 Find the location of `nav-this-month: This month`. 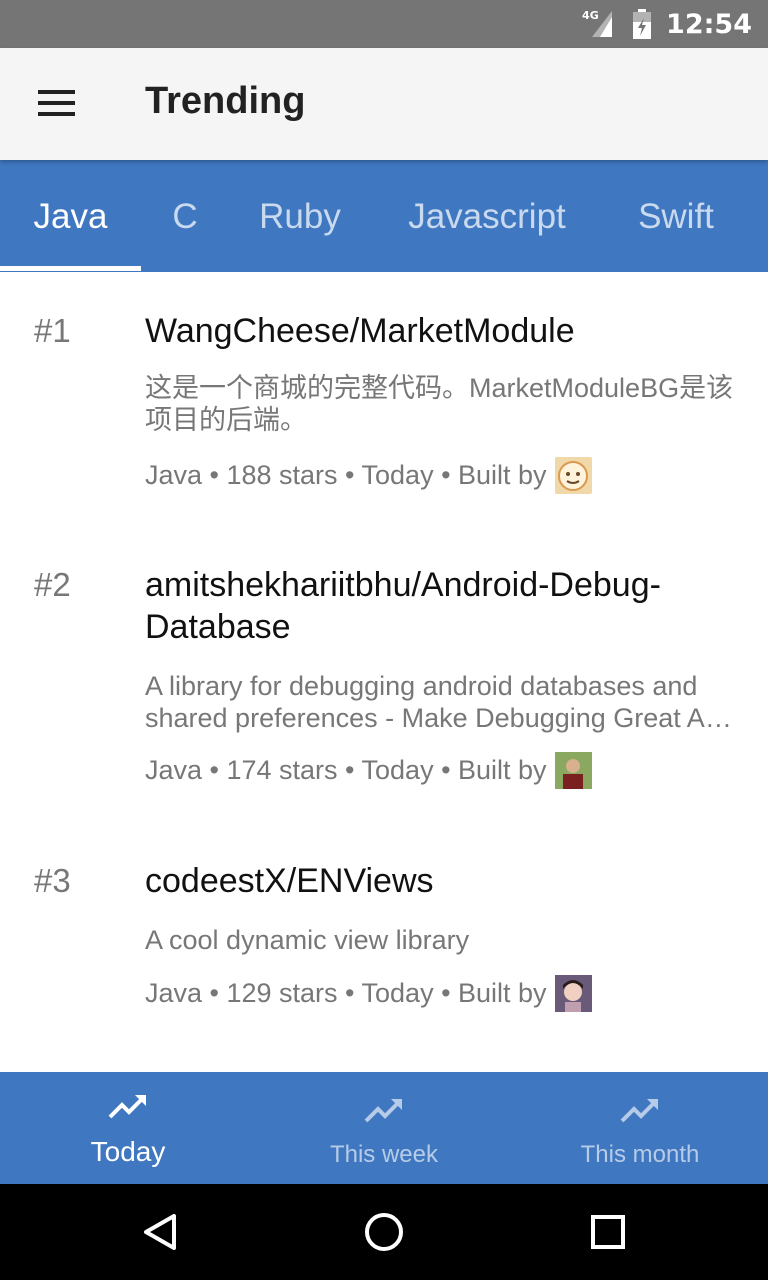

nav-this-month: This month is located at coordinates (640, 1128).